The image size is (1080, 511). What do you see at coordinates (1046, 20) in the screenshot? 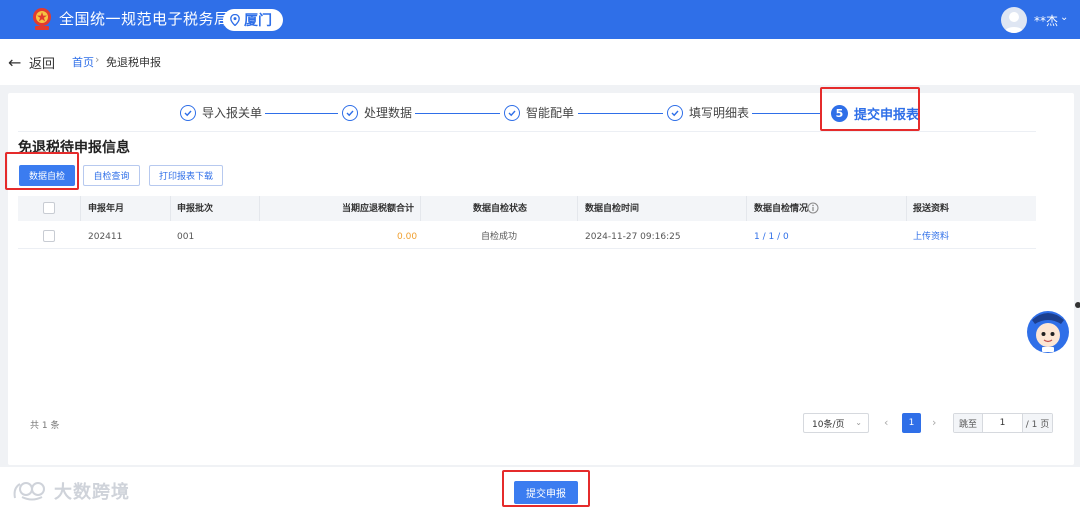
I see `user-name: **杰` at bounding box center [1046, 20].